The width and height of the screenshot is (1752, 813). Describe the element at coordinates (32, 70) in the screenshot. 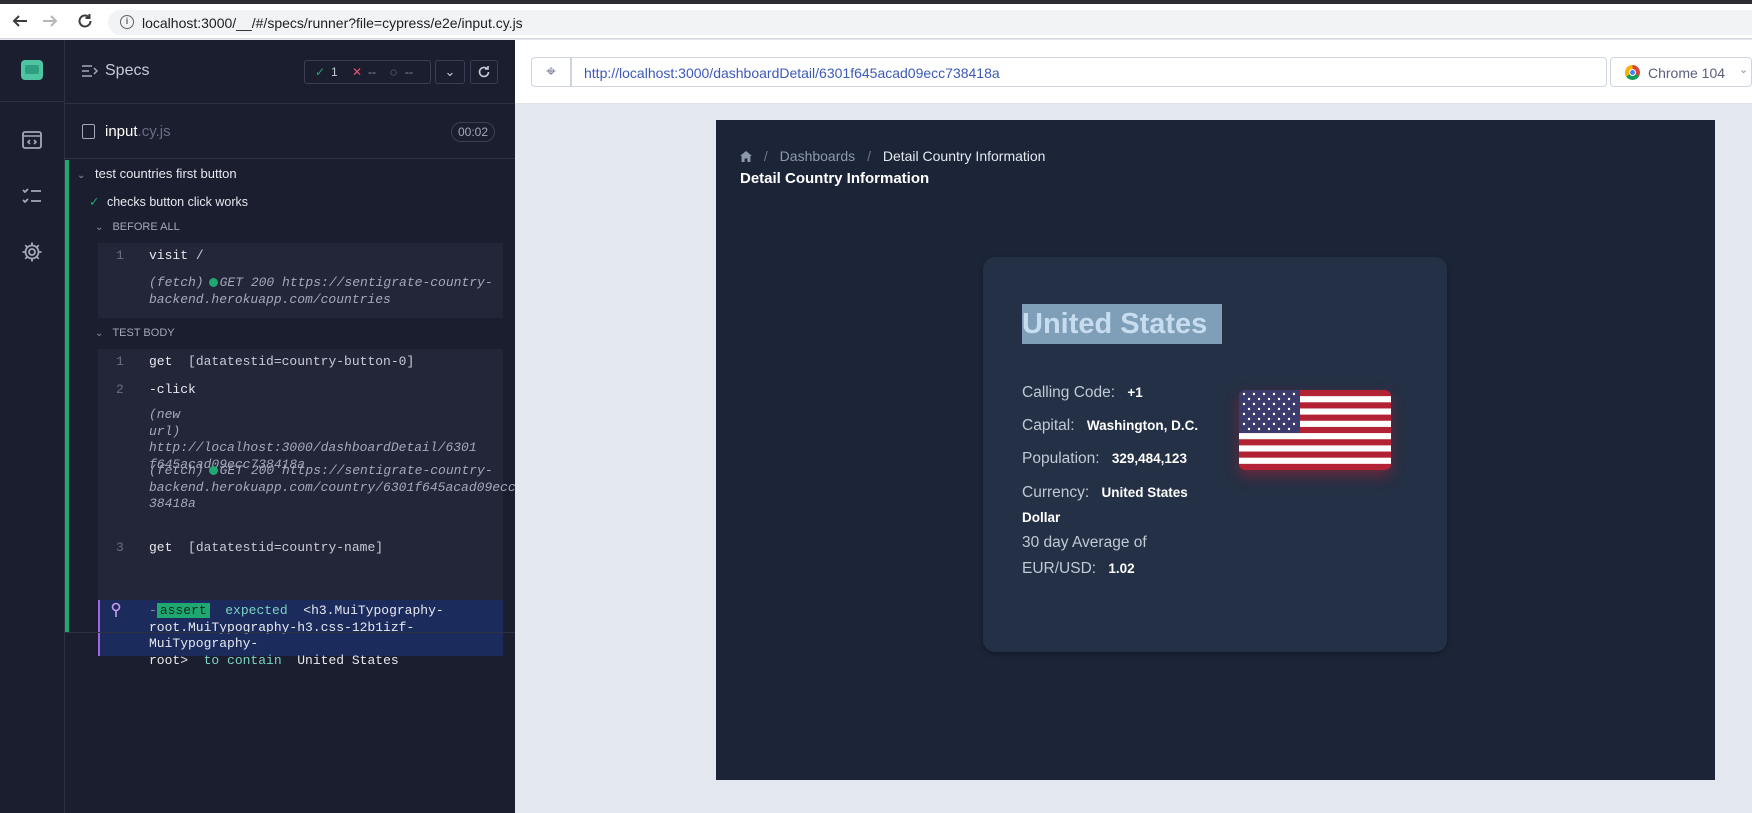

I see `cypress-logo-icon` at that location.